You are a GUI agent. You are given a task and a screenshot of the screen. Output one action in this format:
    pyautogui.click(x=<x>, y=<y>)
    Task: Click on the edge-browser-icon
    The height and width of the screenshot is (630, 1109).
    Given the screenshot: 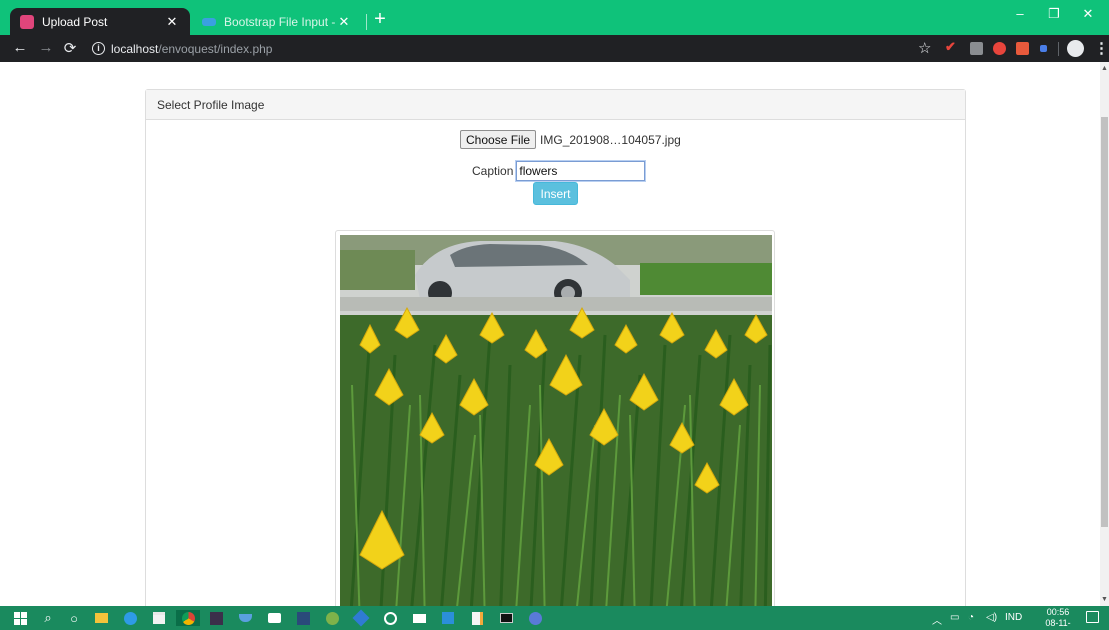 What is the action you would take?
    pyautogui.click(x=130, y=618)
    